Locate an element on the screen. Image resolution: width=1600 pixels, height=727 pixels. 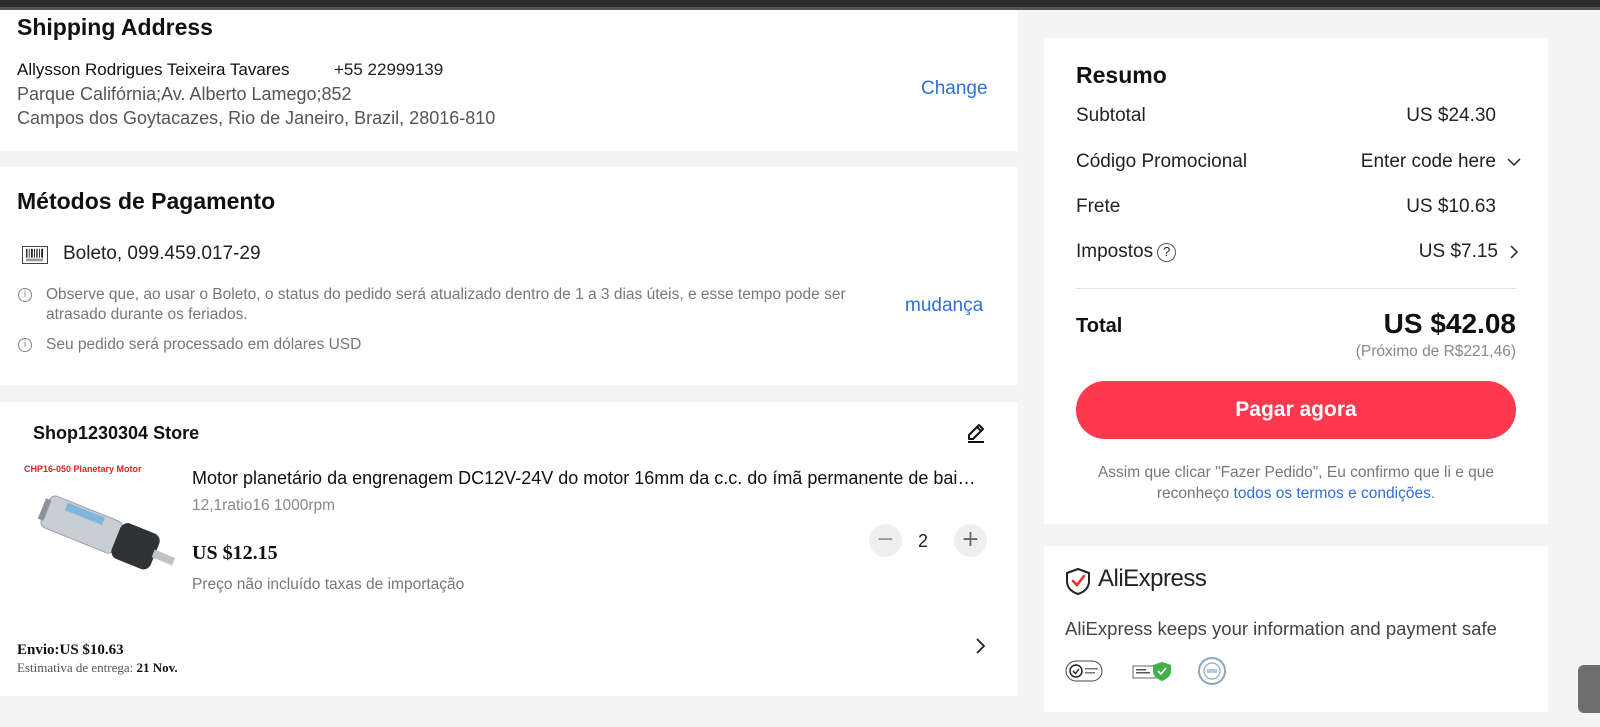
recipient-name: Allysson Rodrigues Teixeira Tavares is located at coordinates (153, 69).